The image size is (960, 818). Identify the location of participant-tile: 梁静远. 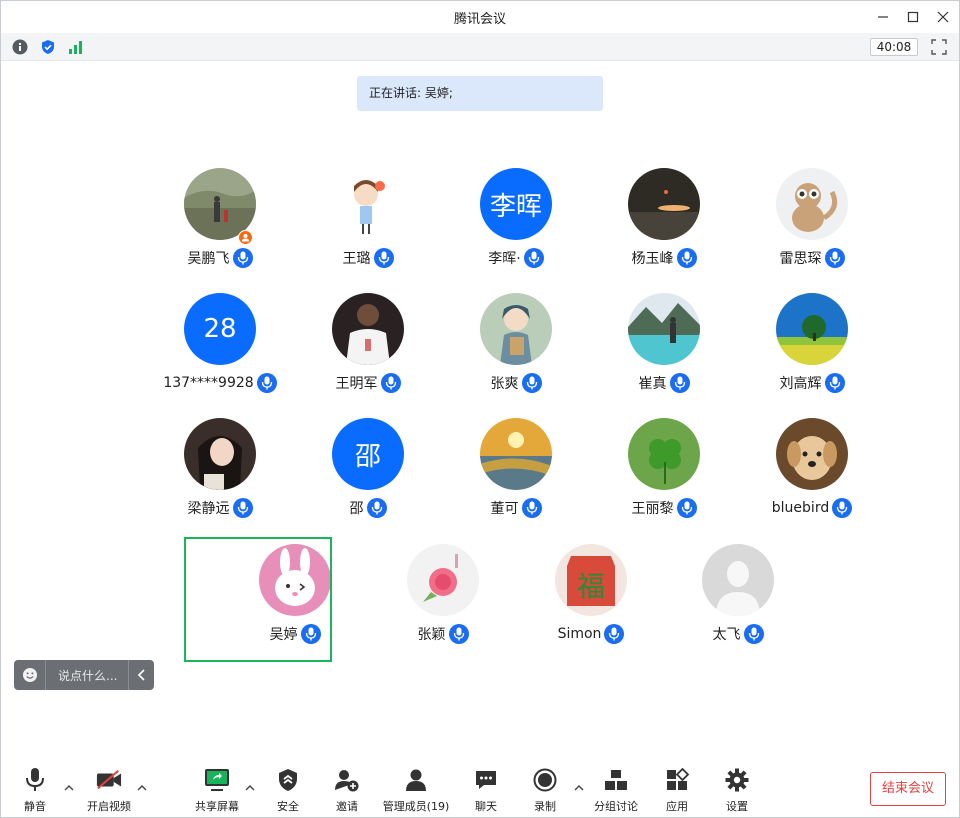
(220, 478).